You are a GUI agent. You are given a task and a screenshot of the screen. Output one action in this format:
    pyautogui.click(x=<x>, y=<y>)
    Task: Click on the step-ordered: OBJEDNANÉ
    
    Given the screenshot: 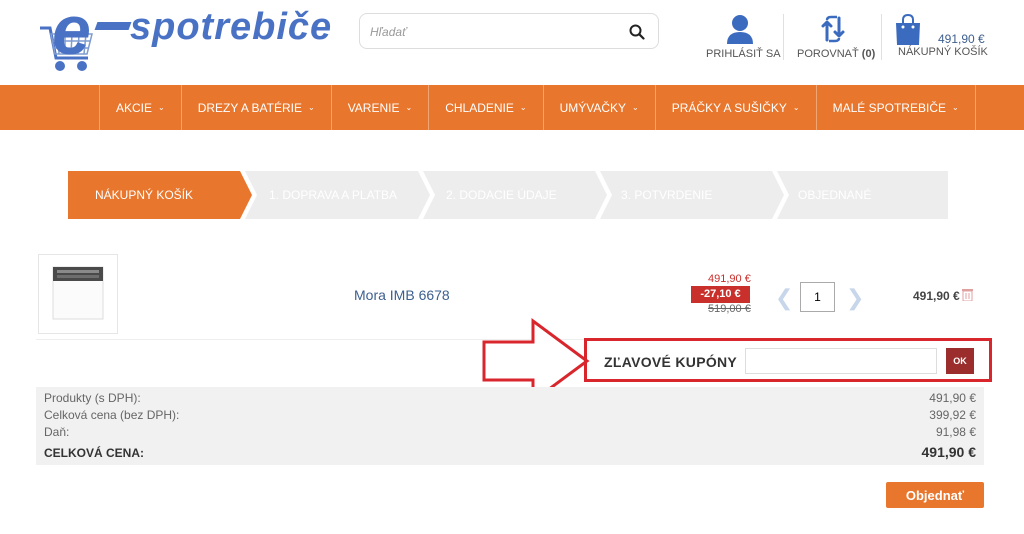 What is the action you would take?
    pyautogui.click(x=835, y=195)
    